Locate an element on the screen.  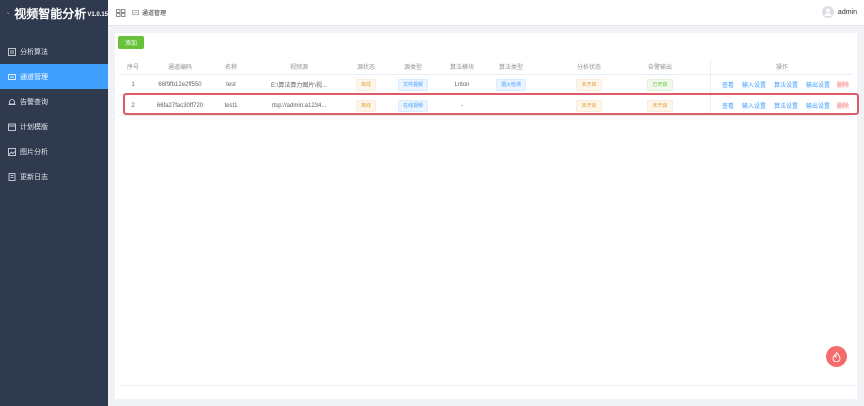
sidebar-item-image-analysis: 图片分析 is located at coordinates (54, 151).